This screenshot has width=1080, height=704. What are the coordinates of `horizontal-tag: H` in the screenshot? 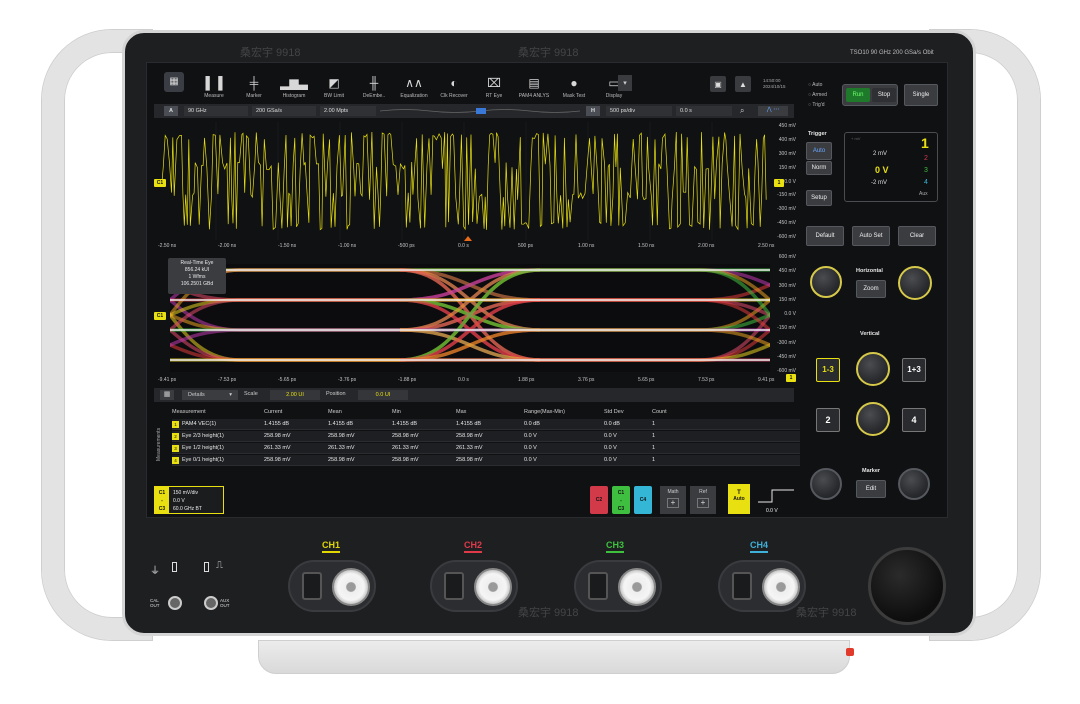 It's located at (593, 111).